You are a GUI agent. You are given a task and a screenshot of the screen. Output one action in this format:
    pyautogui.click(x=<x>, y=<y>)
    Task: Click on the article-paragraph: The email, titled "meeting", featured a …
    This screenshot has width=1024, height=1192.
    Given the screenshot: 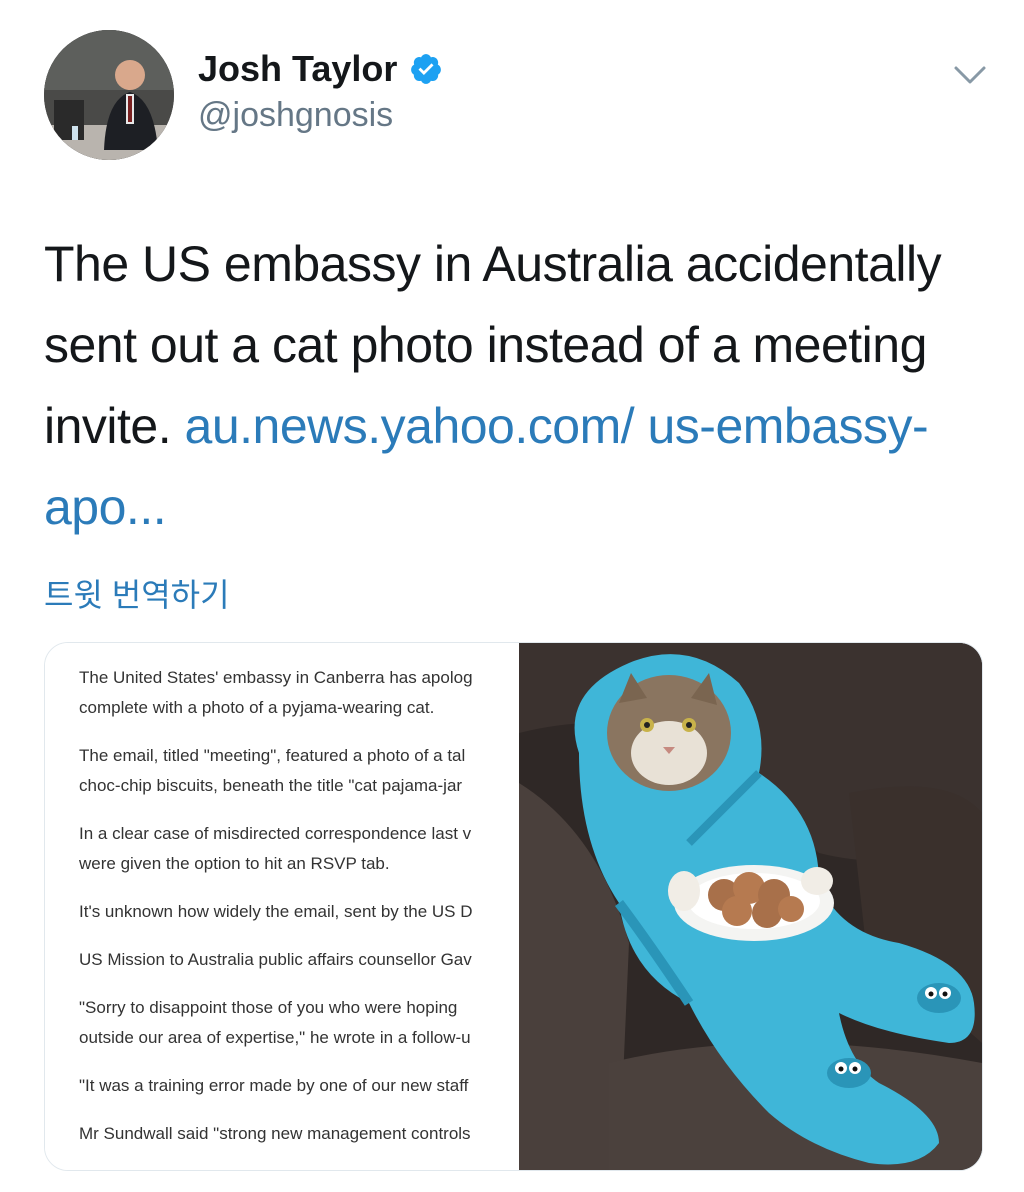 What is the action you would take?
    pyautogui.click(x=272, y=770)
    